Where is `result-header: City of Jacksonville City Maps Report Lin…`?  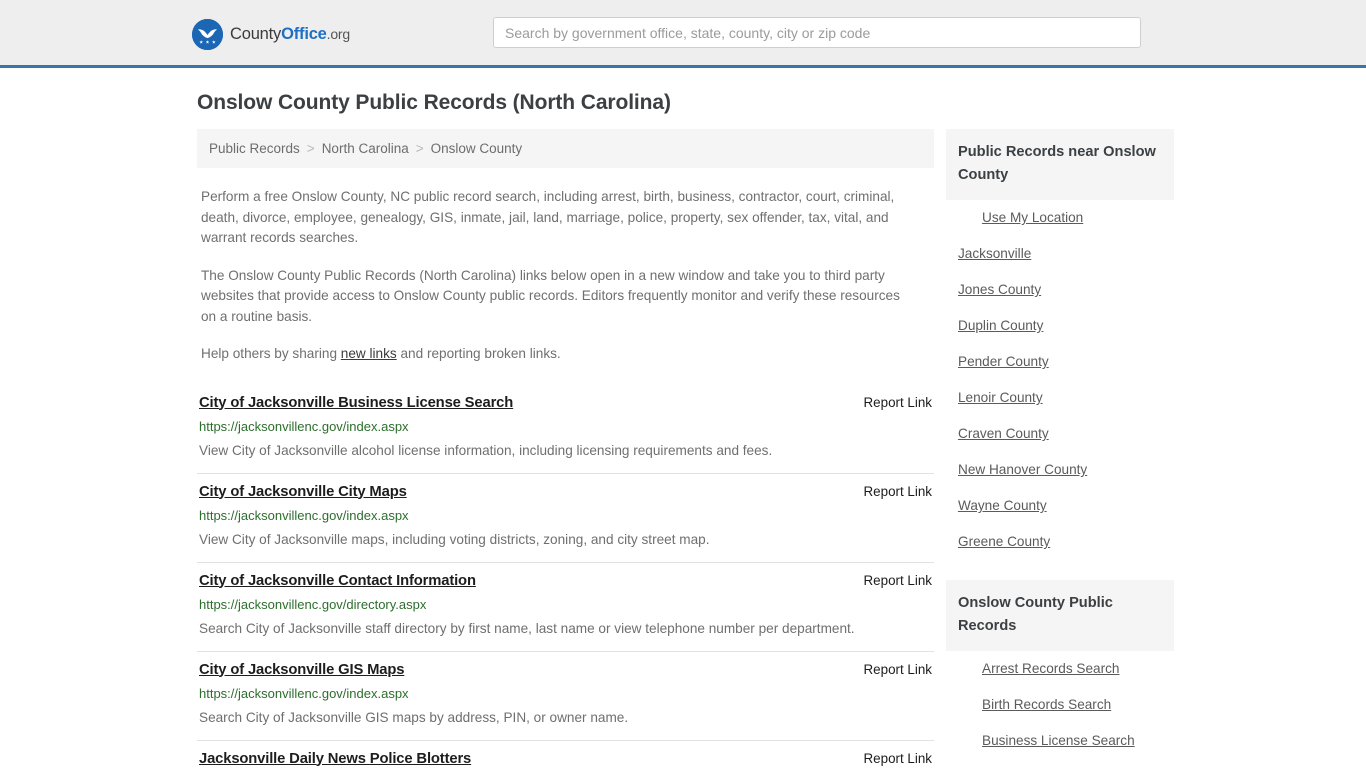
result-header: City of Jacksonville City Maps Report Lin… is located at coordinates (565, 492).